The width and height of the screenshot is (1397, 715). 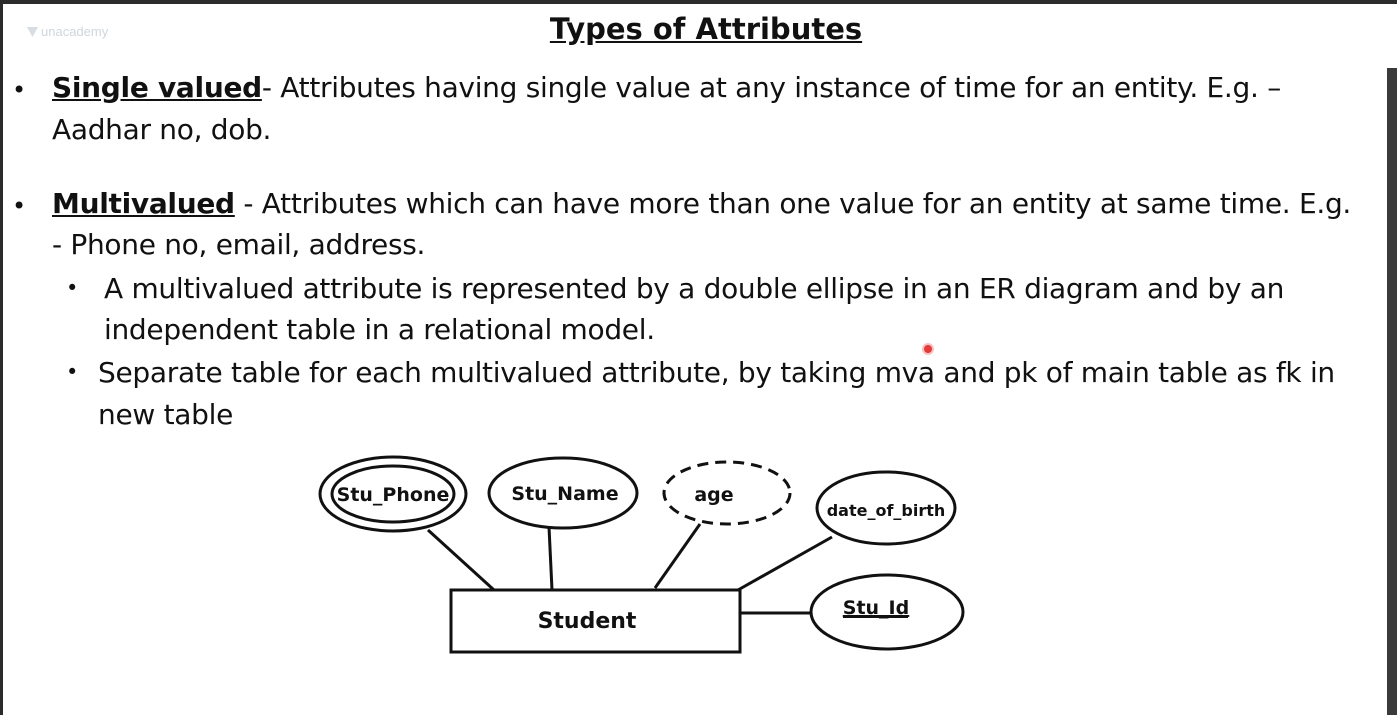 I want to click on entity-student-label: Student, so click(x=587, y=621).